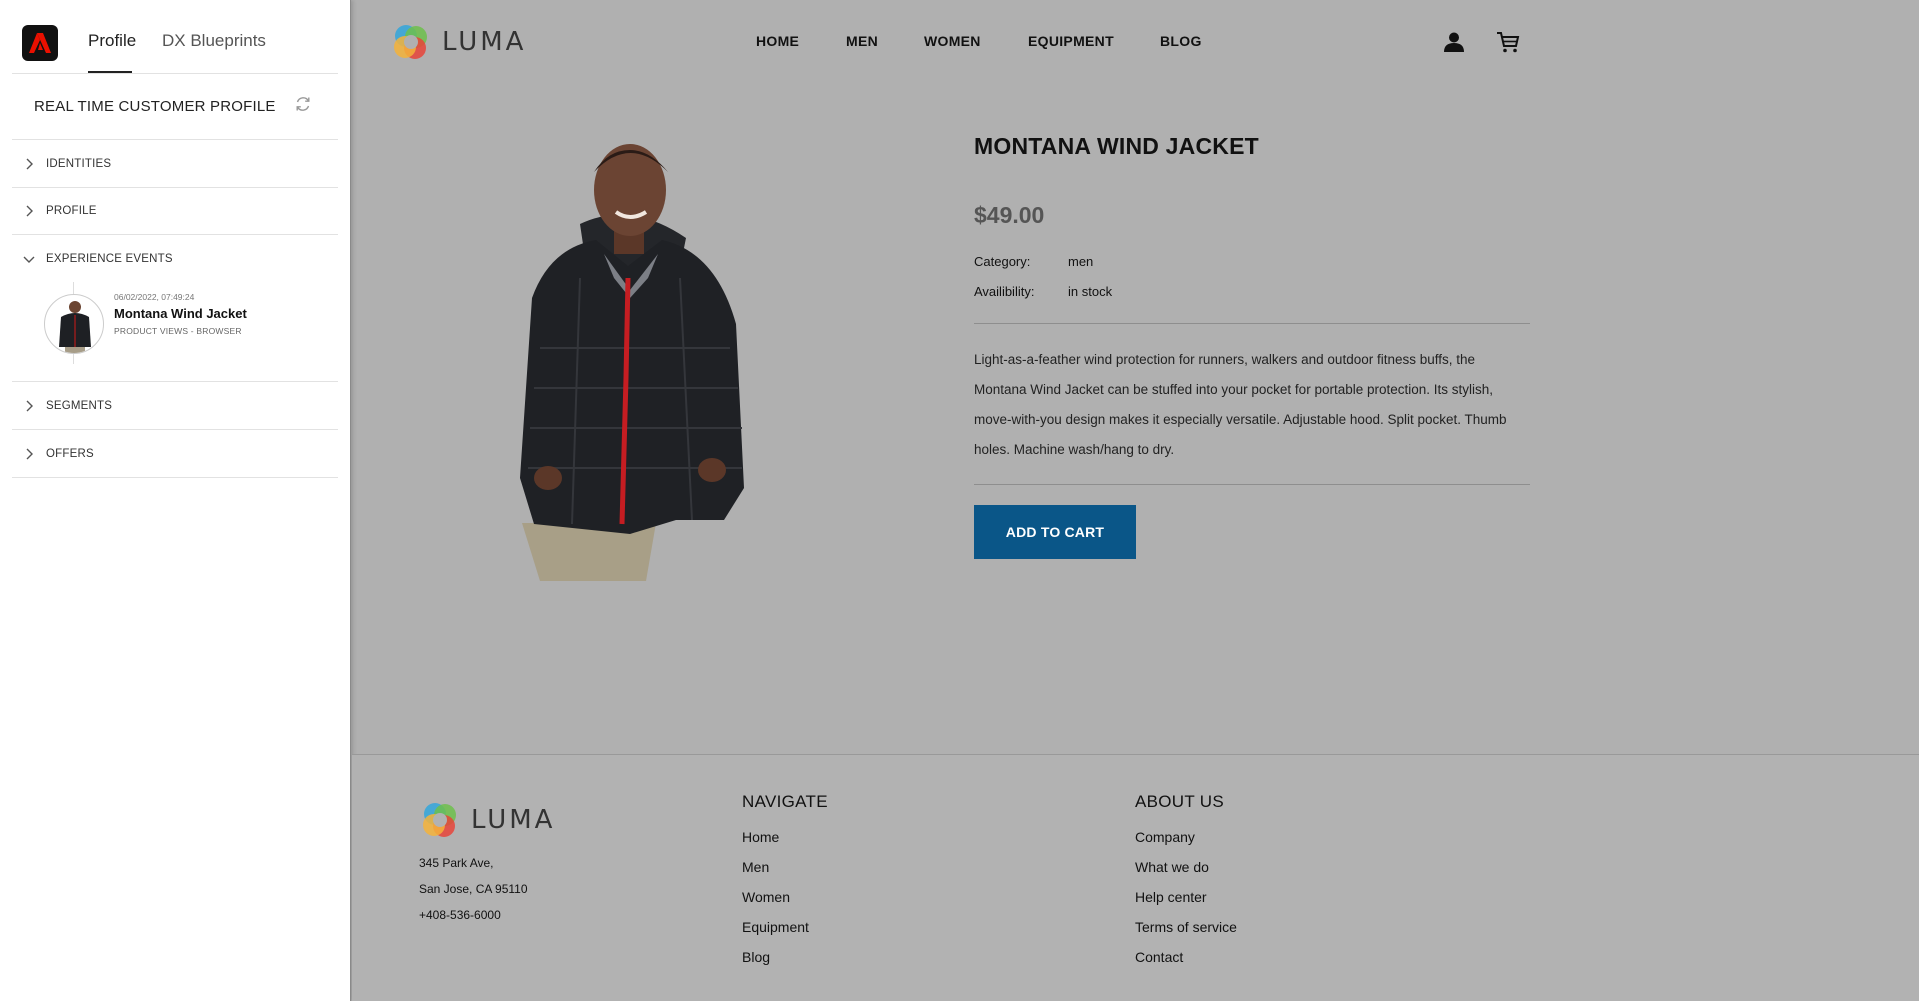 The image size is (1919, 1001). What do you see at coordinates (473, 889) in the screenshot?
I see `address-line: San Jose, CA 95110` at bounding box center [473, 889].